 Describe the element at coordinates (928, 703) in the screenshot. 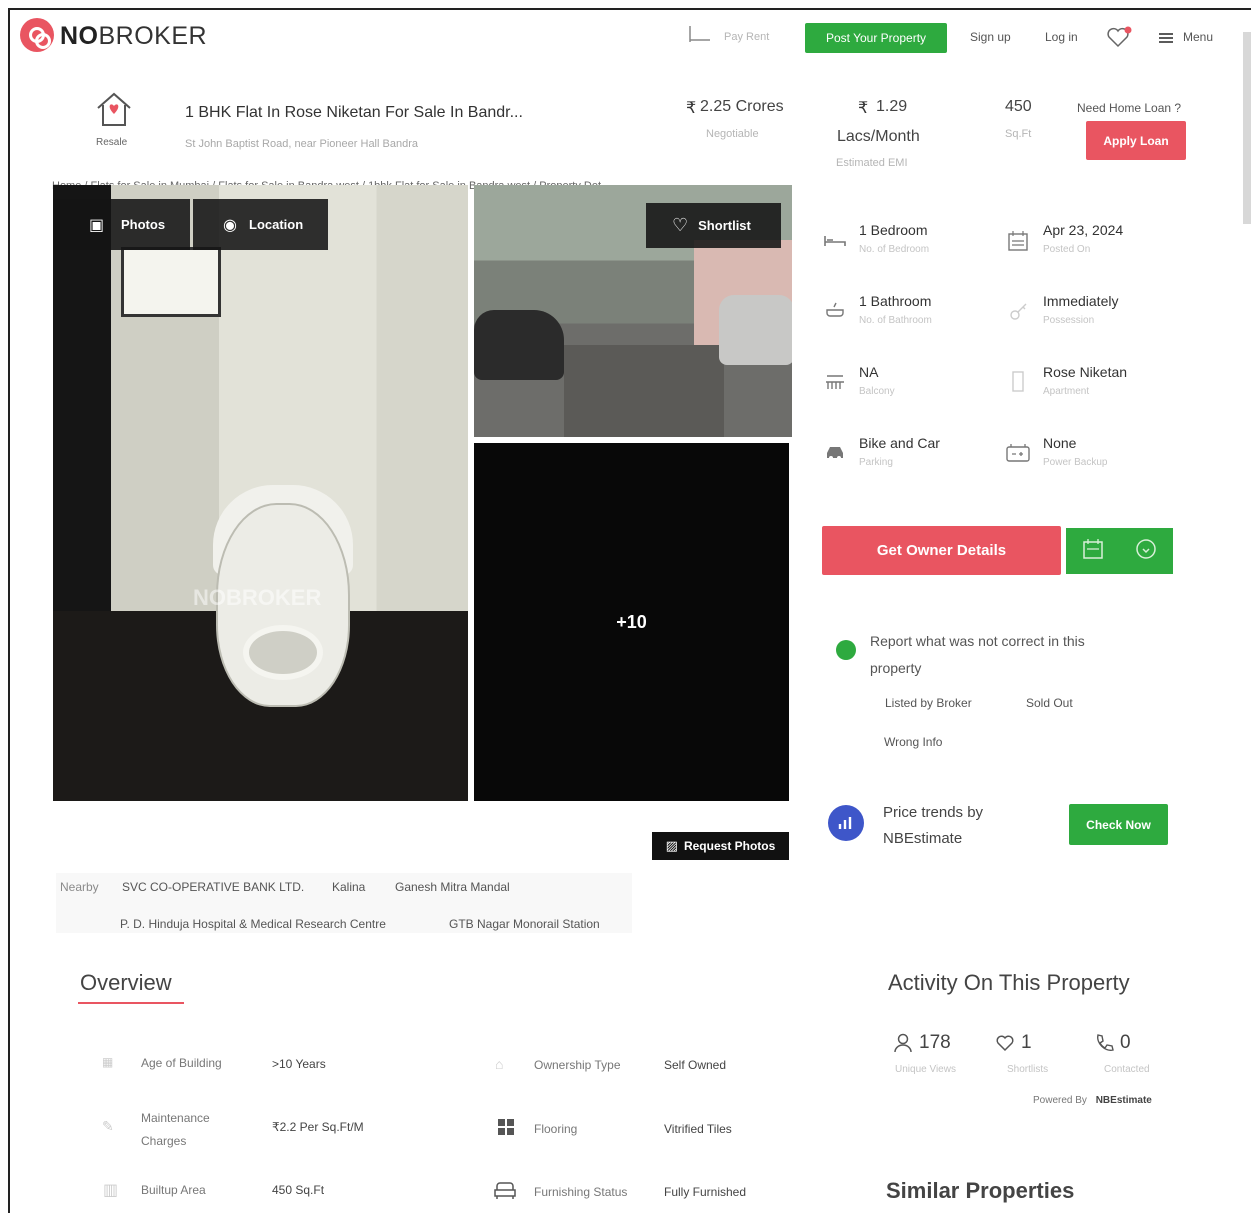

I see `report-option-broker: Listed by Broker` at that location.